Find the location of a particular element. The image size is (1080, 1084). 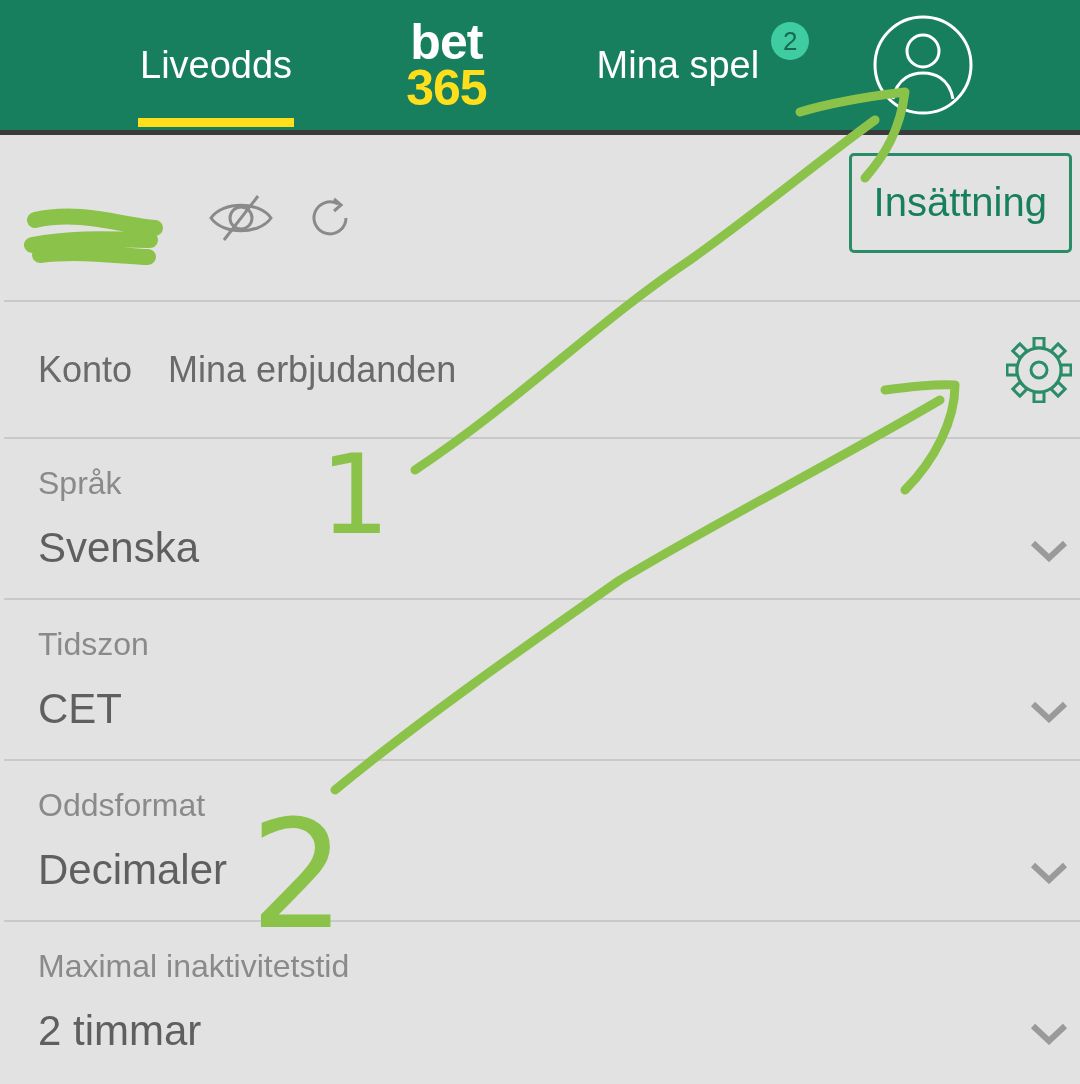

logo: bet 365 is located at coordinates (446, 65).